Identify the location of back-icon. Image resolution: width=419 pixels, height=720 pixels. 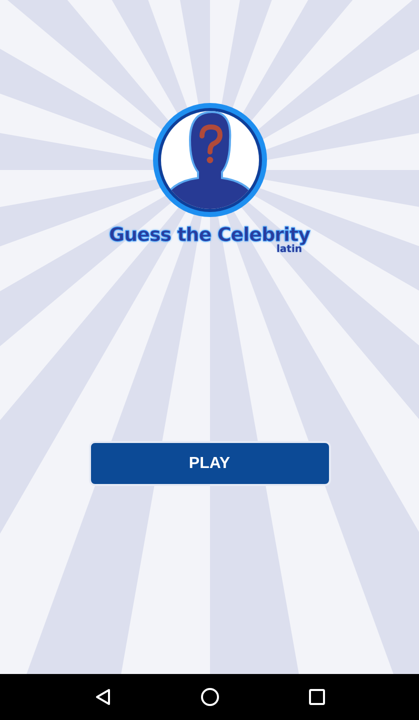
(103, 697).